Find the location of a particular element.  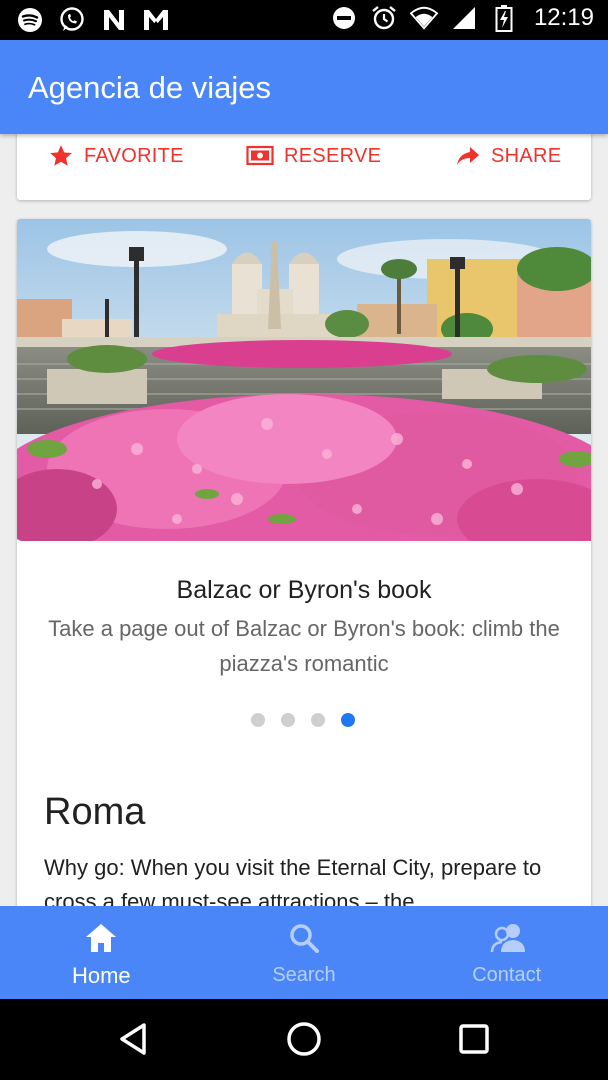

signal-icon is located at coordinates (464, 18).